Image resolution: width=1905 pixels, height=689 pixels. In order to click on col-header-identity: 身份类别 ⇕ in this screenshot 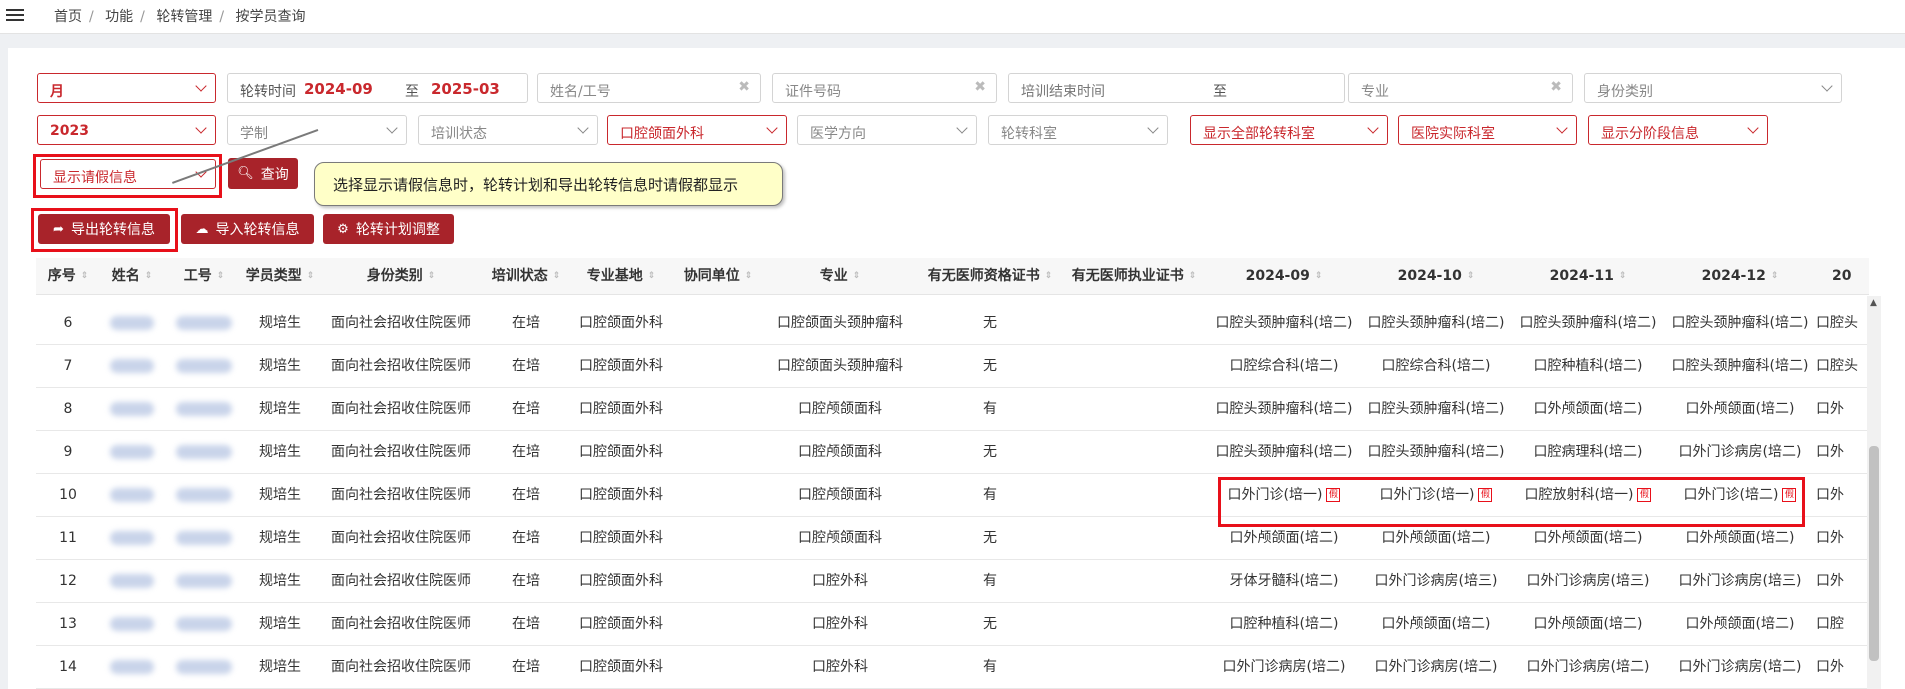, I will do `click(401, 276)`.